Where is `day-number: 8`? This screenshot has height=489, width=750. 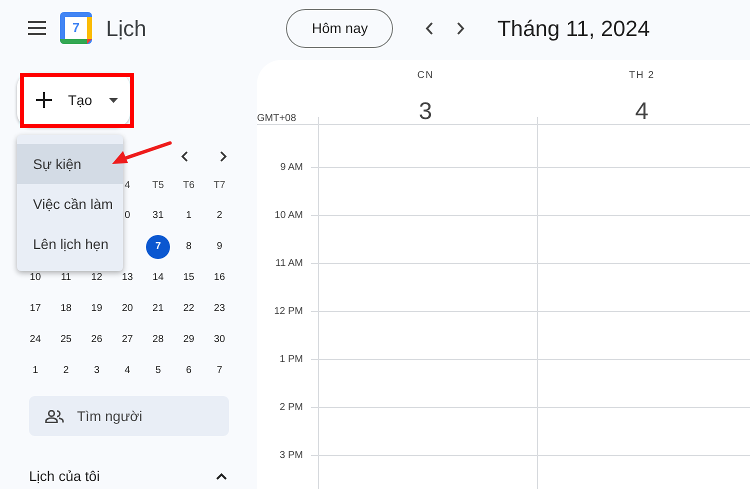 day-number: 8 is located at coordinates (188, 246).